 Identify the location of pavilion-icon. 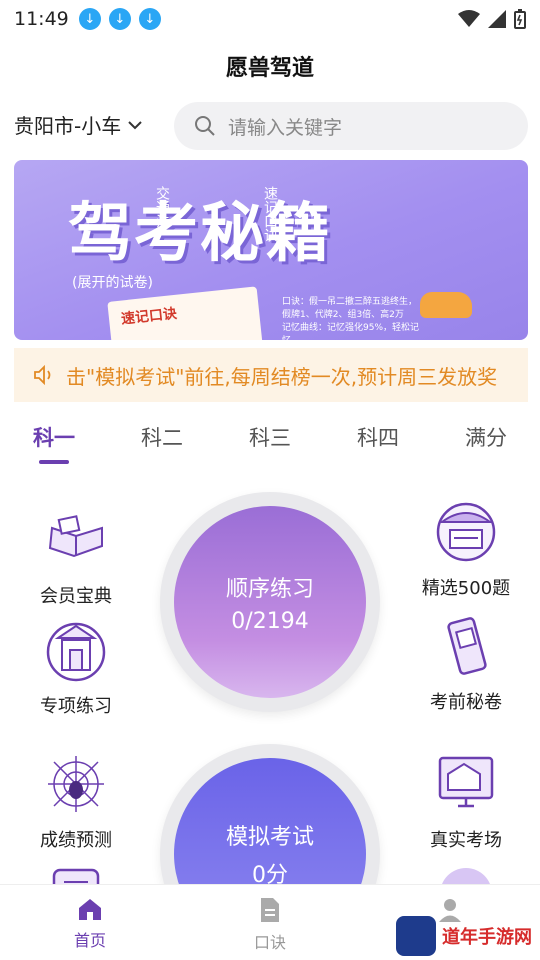
(466, 532).